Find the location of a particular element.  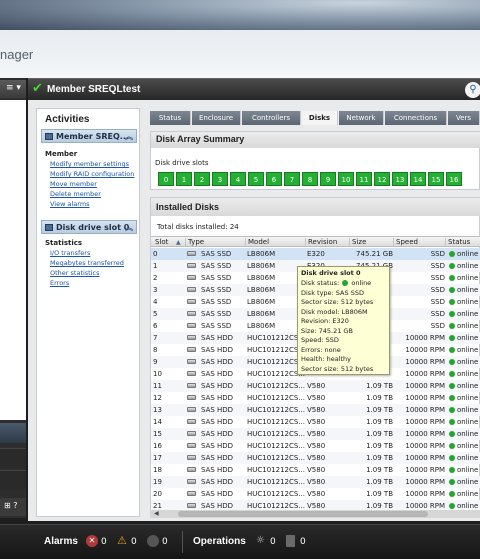

table-row: 0 SAS SSD LB806M E320 745.21 GB SSD online is located at coordinates (315, 254).